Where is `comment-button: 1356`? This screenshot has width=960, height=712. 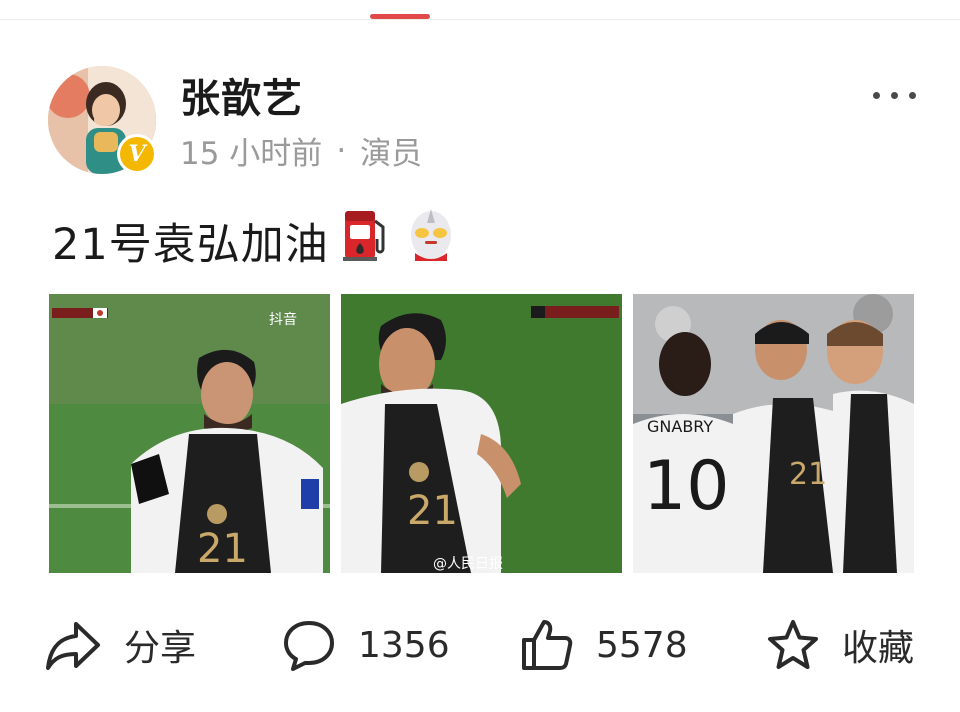 comment-button: 1356 is located at coordinates (366, 645).